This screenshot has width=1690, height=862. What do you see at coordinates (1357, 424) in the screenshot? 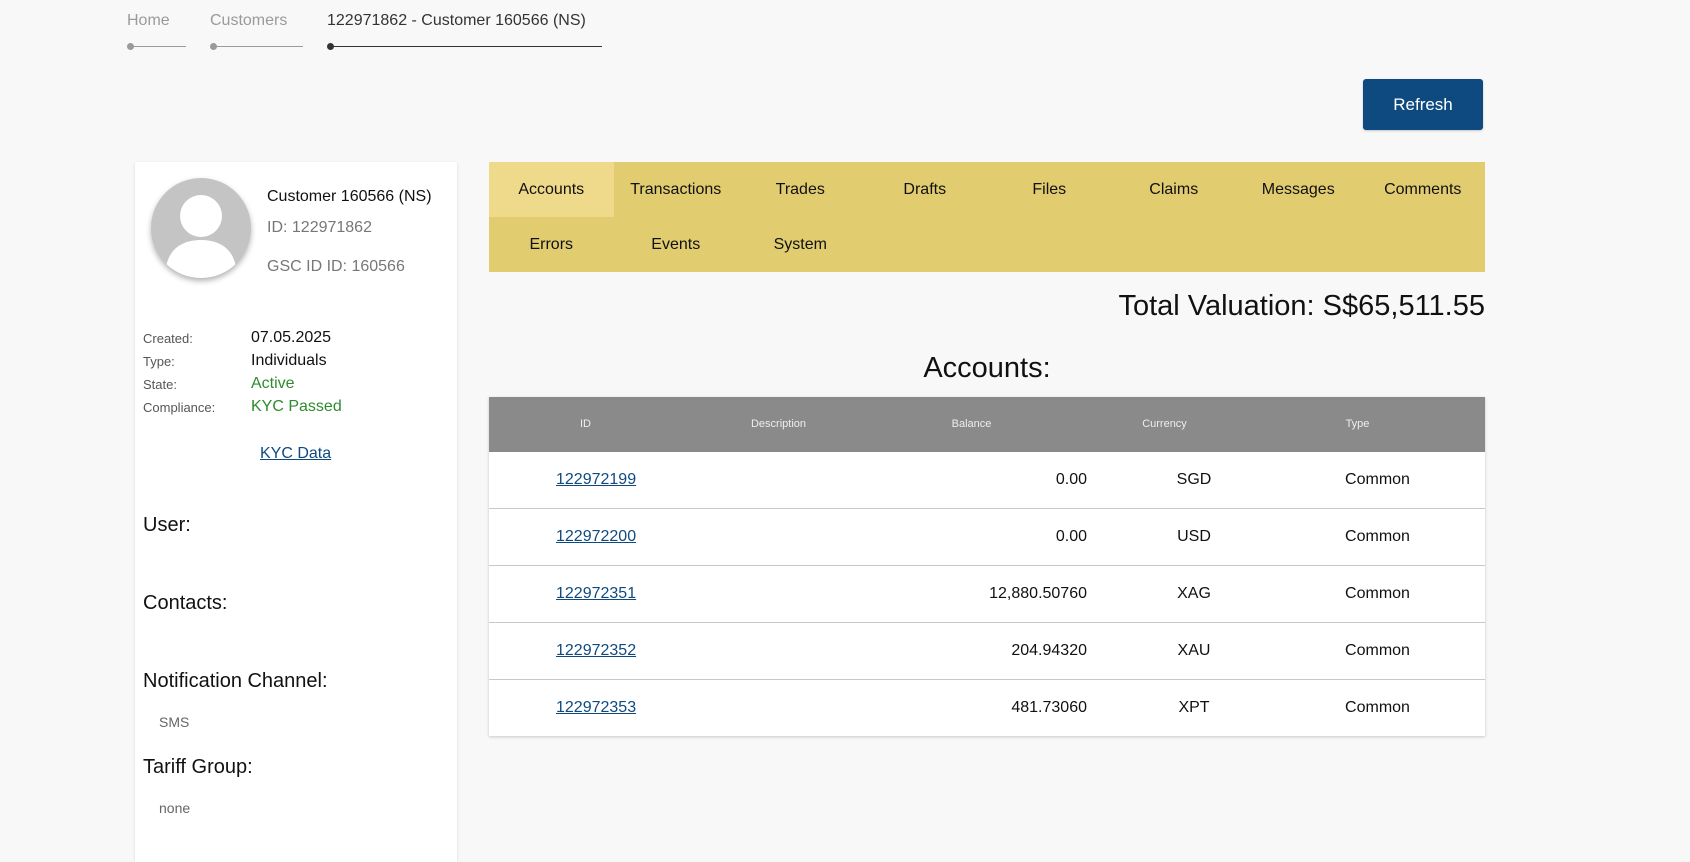
I see `column-header-type: Type` at bounding box center [1357, 424].